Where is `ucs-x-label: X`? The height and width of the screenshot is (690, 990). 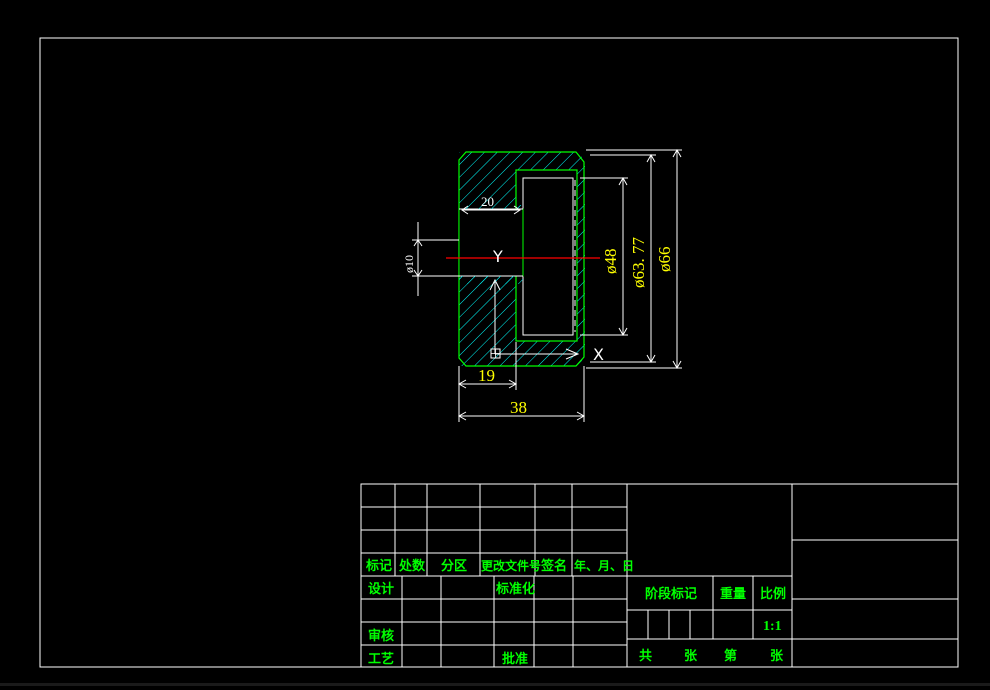
ucs-x-label: X is located at coordinates (598, 354).